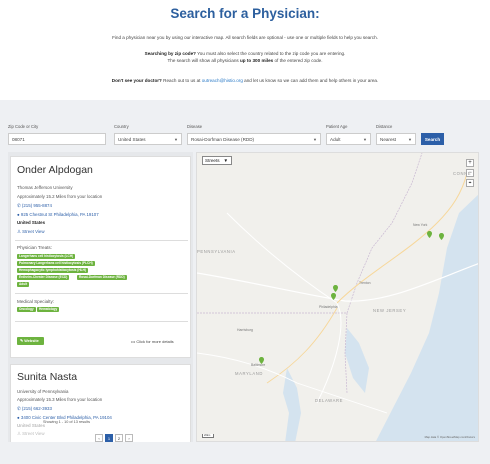  I want to click on state-label: NEW JERSEY, so click(390, 310).